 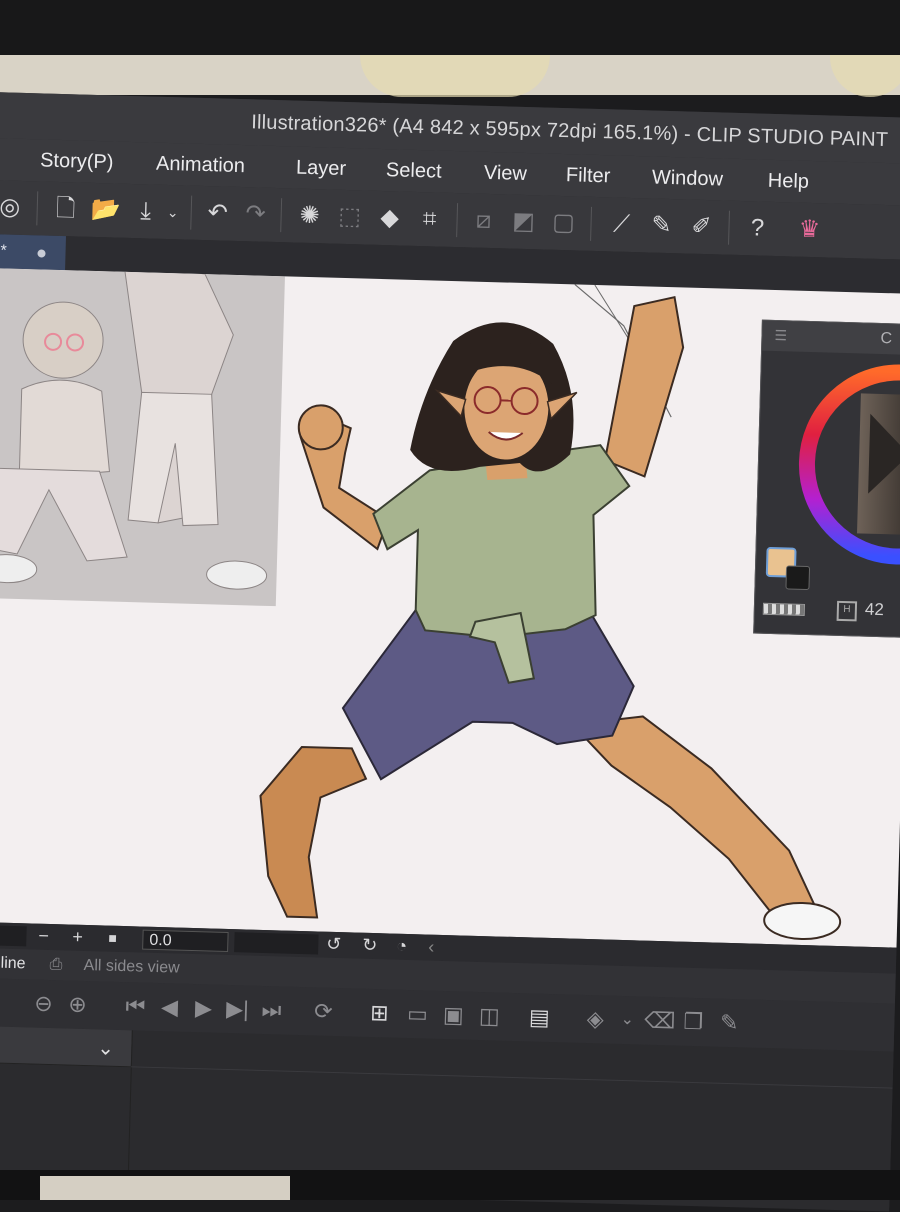 What do you see at coordinates (847, 611) in the screenshot?
I see `save-color-icon: H` at bounding box center [847, 611].